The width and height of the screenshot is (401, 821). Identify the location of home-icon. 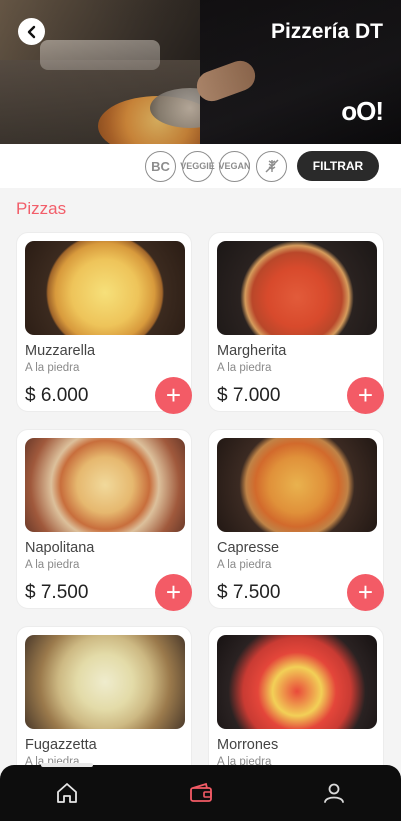
(66, 793).